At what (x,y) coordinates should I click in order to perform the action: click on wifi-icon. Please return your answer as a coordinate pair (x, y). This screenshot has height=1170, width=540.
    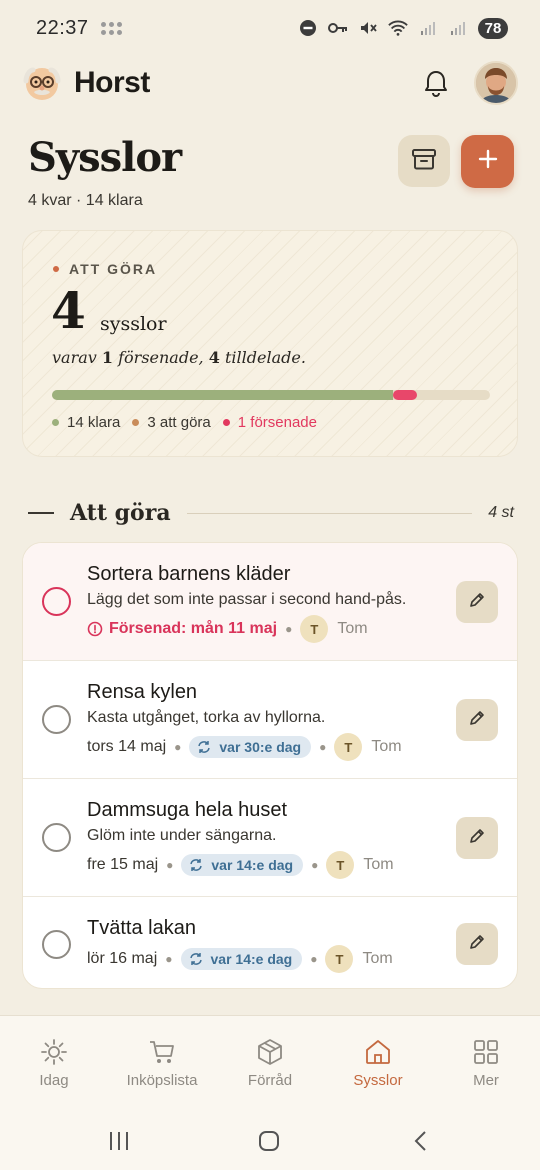
    Looking at the image, I should click on (398, 28).